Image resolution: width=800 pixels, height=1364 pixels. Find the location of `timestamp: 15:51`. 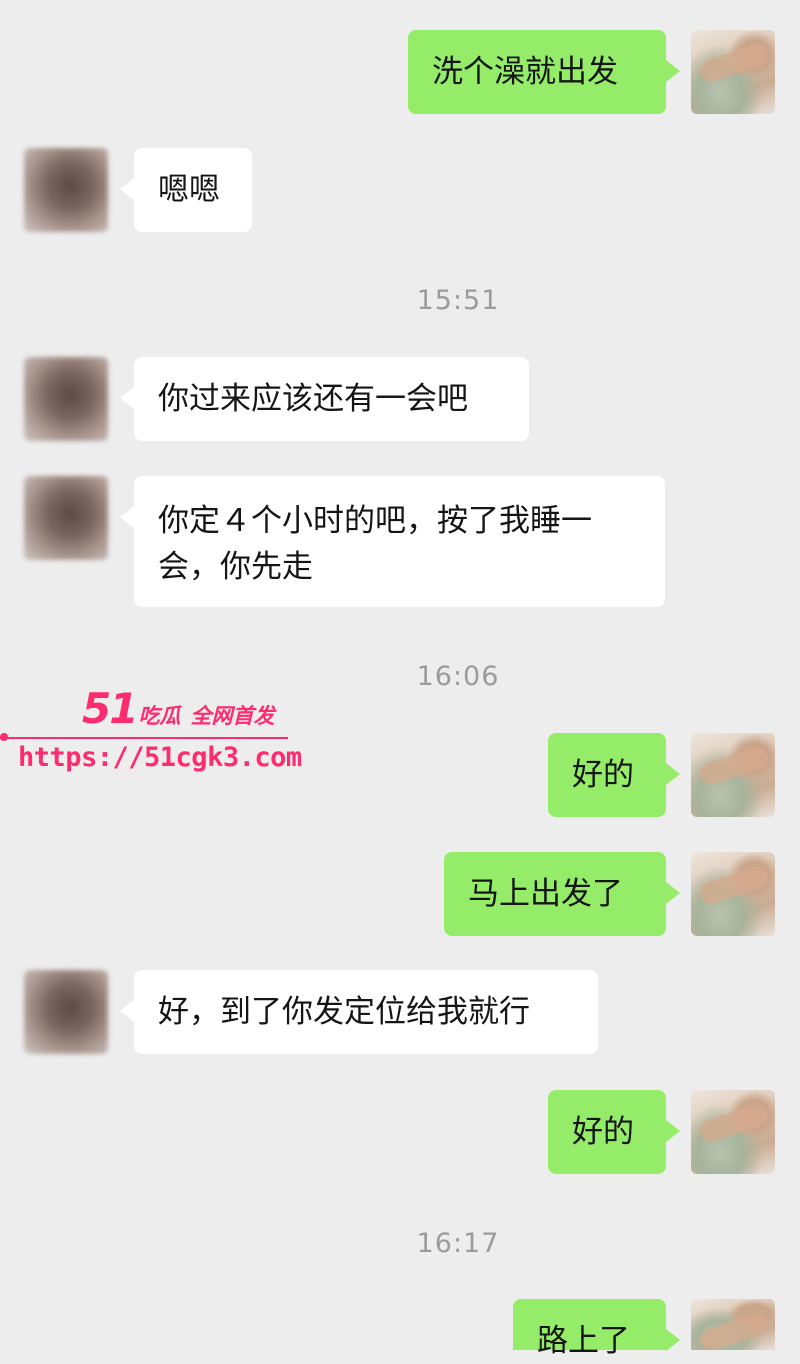

timestamp: 15:51 is located at coordinates (458, 300).